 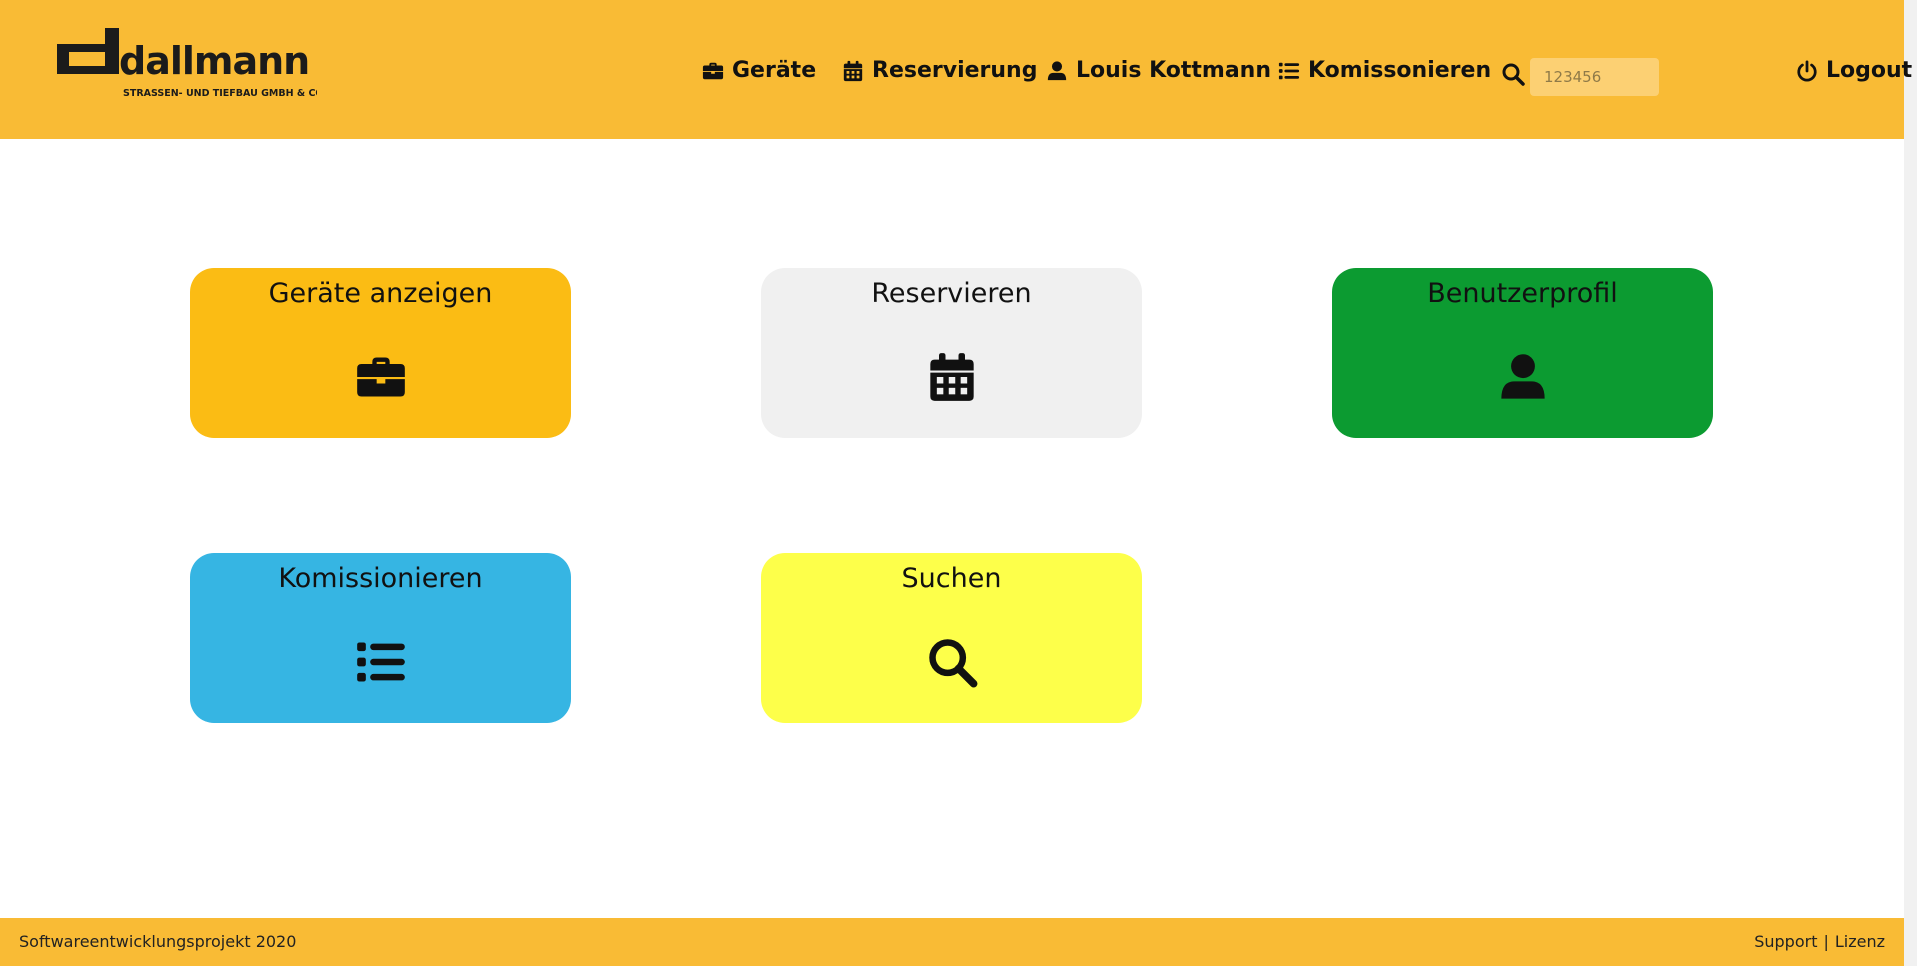 I want to click on support-link: Support, so click(x=1785, y=941).